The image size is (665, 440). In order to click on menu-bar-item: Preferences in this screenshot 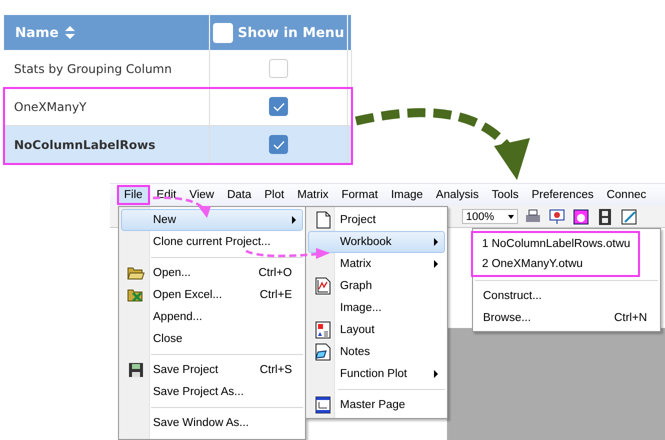, I will do `click(563, 195)`.